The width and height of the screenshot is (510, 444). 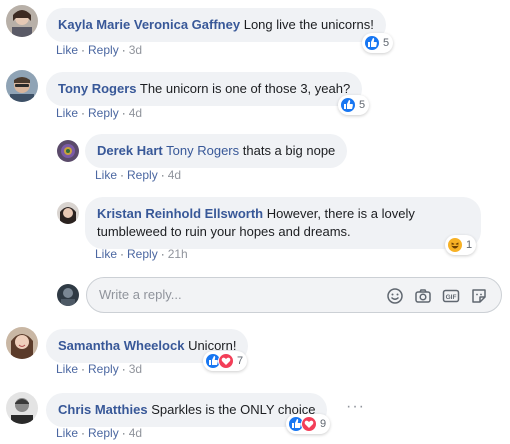 I want to click on reaction-summary: 1, so click(x=461, y=245).